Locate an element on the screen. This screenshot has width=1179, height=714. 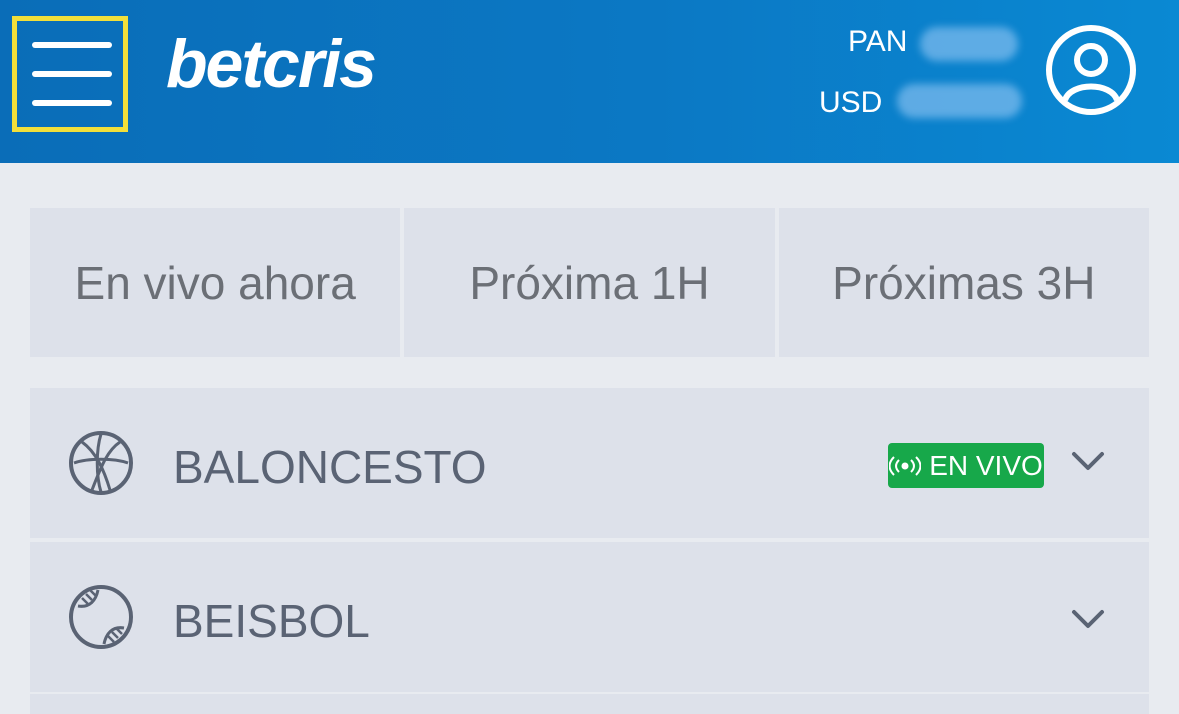
live-badge-label: EN VIVO is located at coordinates (986, 465).